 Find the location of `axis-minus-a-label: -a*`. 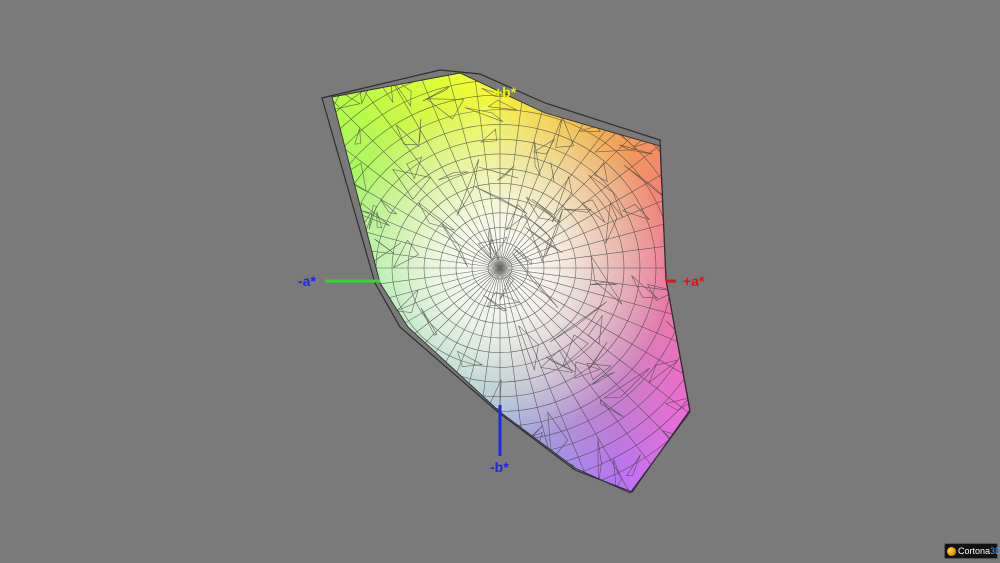

axis-minus-a-label: -a* is located at coordinates (307, 281).